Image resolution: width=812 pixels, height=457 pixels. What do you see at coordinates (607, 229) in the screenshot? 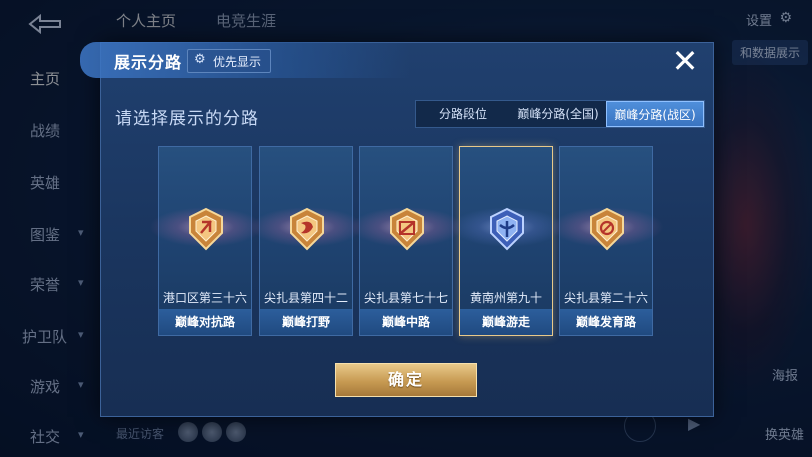
I see `bot-lane-badge-icon` at bounding box center [607, 229].